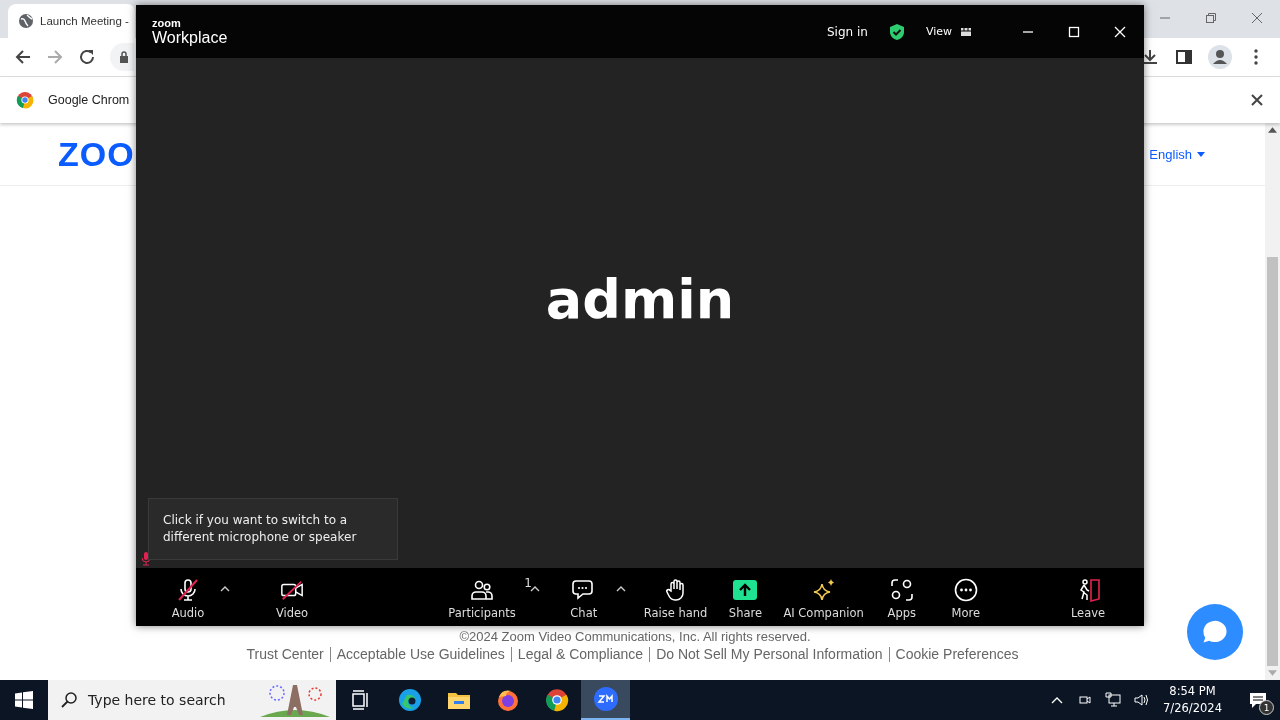 This screenshot has height=720, width=1280. Describe the element at coordinates (823, 590) in the screenshot. I see `sparkle-icon` at that location.